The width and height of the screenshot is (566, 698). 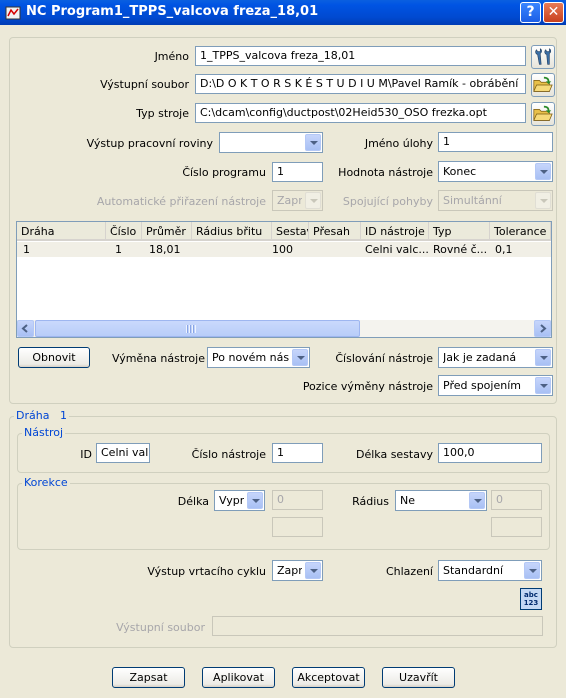 I want to click on tool-numbering-value: Jak je zadaná, so click(x=480, y=357).